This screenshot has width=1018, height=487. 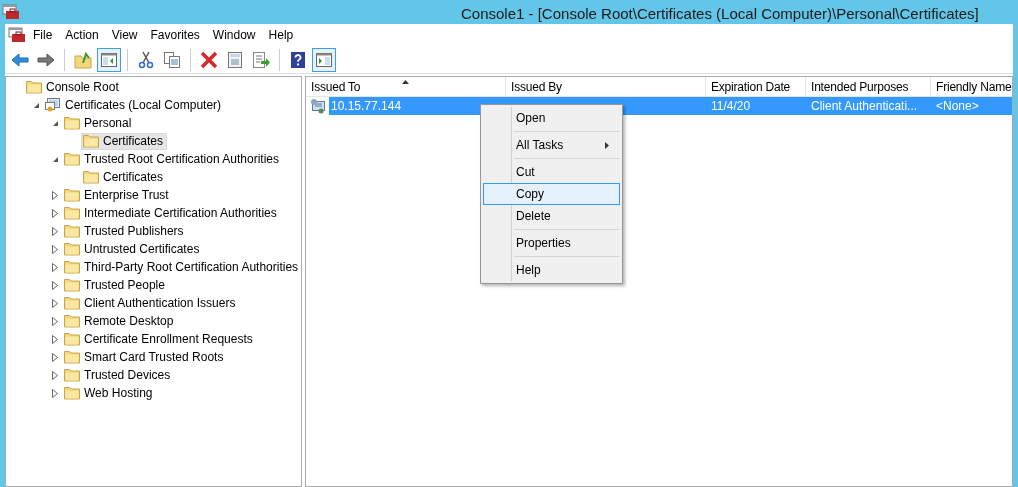 What do you see at coordinates (125, 231) in the screenshot?
I see `tree-item: Trusted Publishers` at bounding box center [125, 231].